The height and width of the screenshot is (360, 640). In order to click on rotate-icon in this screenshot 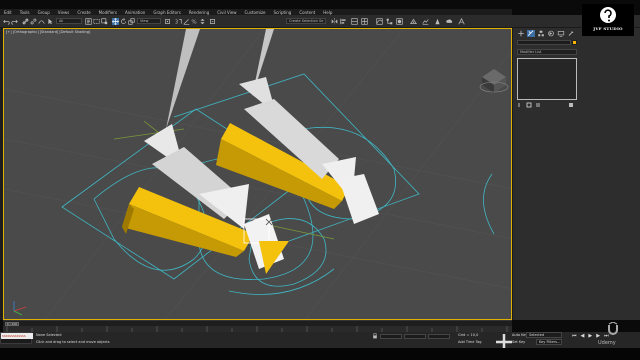, I will do `click(123, 21)`.